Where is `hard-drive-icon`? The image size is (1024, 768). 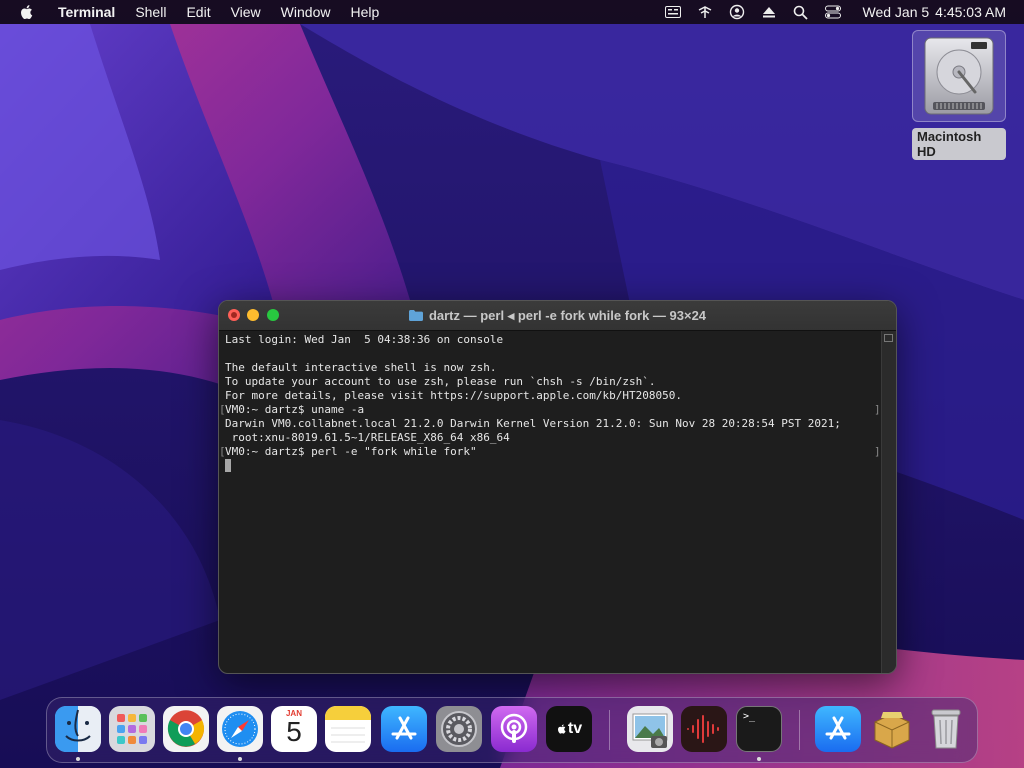 hard-drive-icon is located at coordinates (959, 76).